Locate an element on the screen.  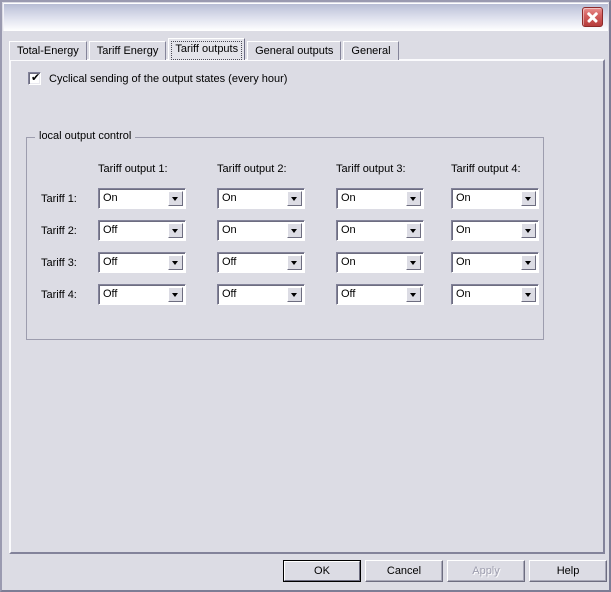
cancel-button: Cancel is located at coordinates (404, 571).